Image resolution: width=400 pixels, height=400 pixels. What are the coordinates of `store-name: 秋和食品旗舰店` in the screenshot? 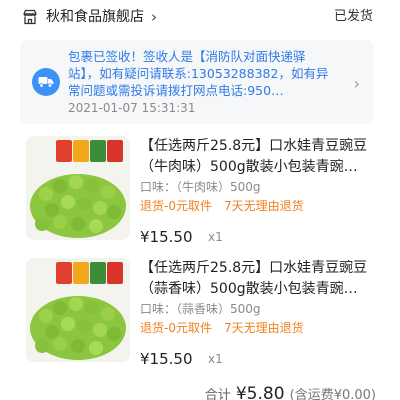 It's located at (95, 17).